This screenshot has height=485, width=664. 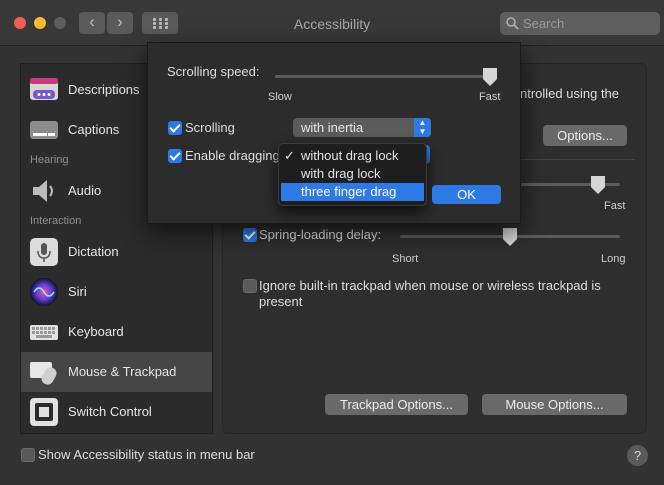 I want to click on double-click-speed-max-label: Fast, so click(x=615, y=206).